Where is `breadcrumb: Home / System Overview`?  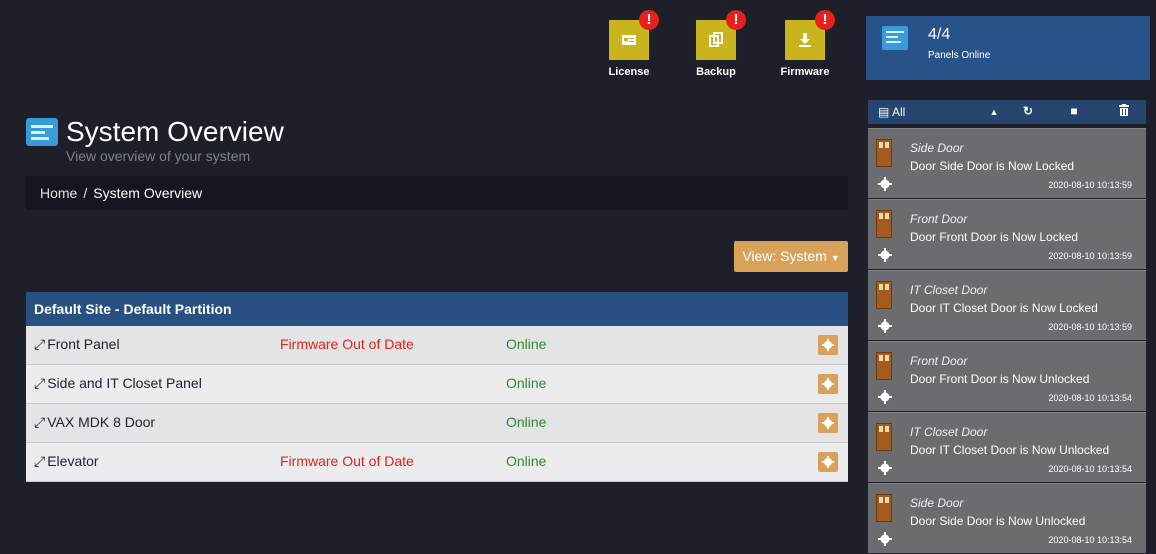 breadcrumb: Home / System Overview is located at coordinates (437, 193).